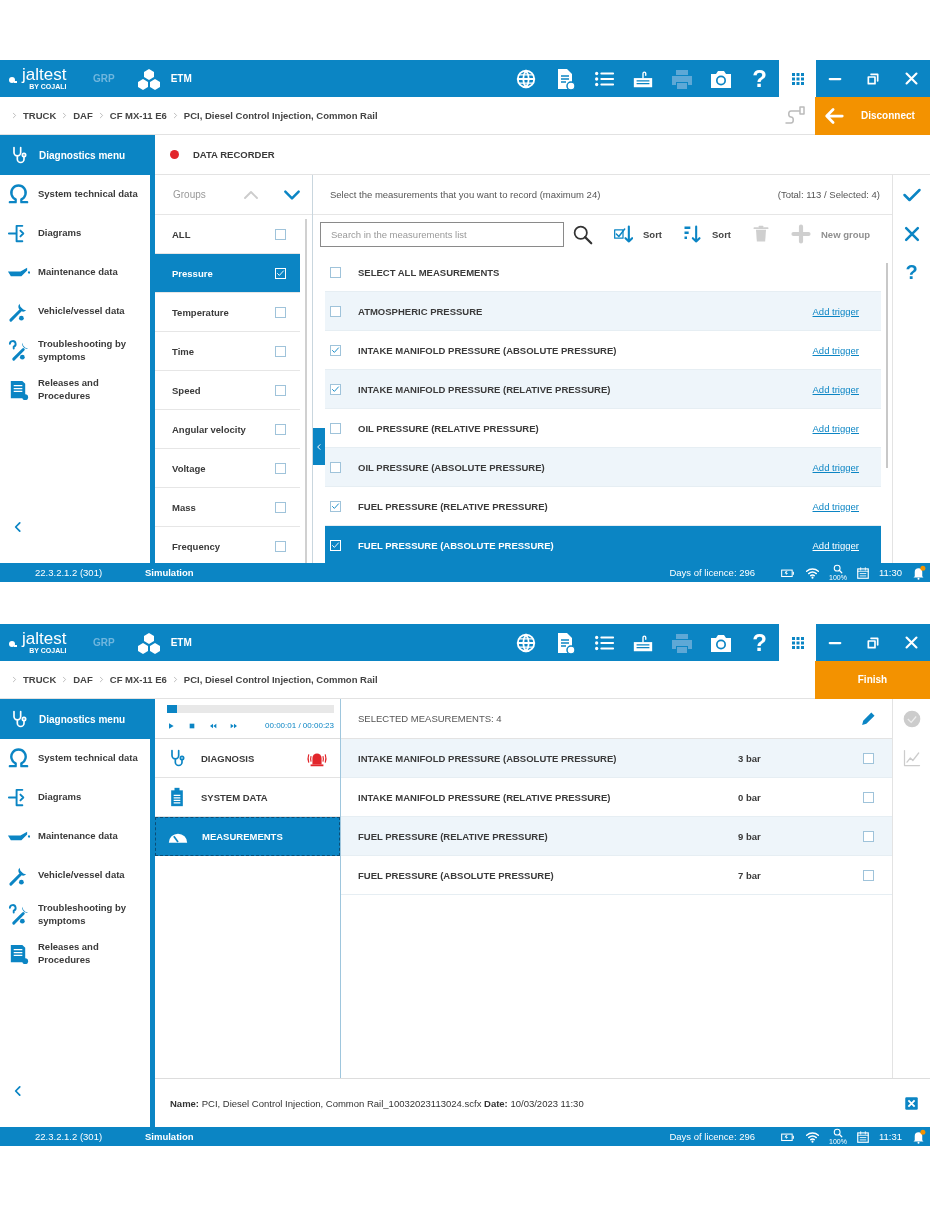 The image size is (930, 1208). What do you see at coordinates (227, 390) in the screenshot?
I see `group-item: Speed` at bounding box center [227, 390].